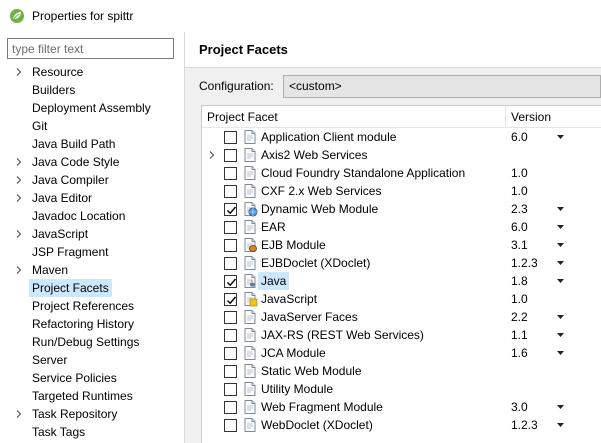  I want to click on table-row: EAR 6.0, so click(401, 227).